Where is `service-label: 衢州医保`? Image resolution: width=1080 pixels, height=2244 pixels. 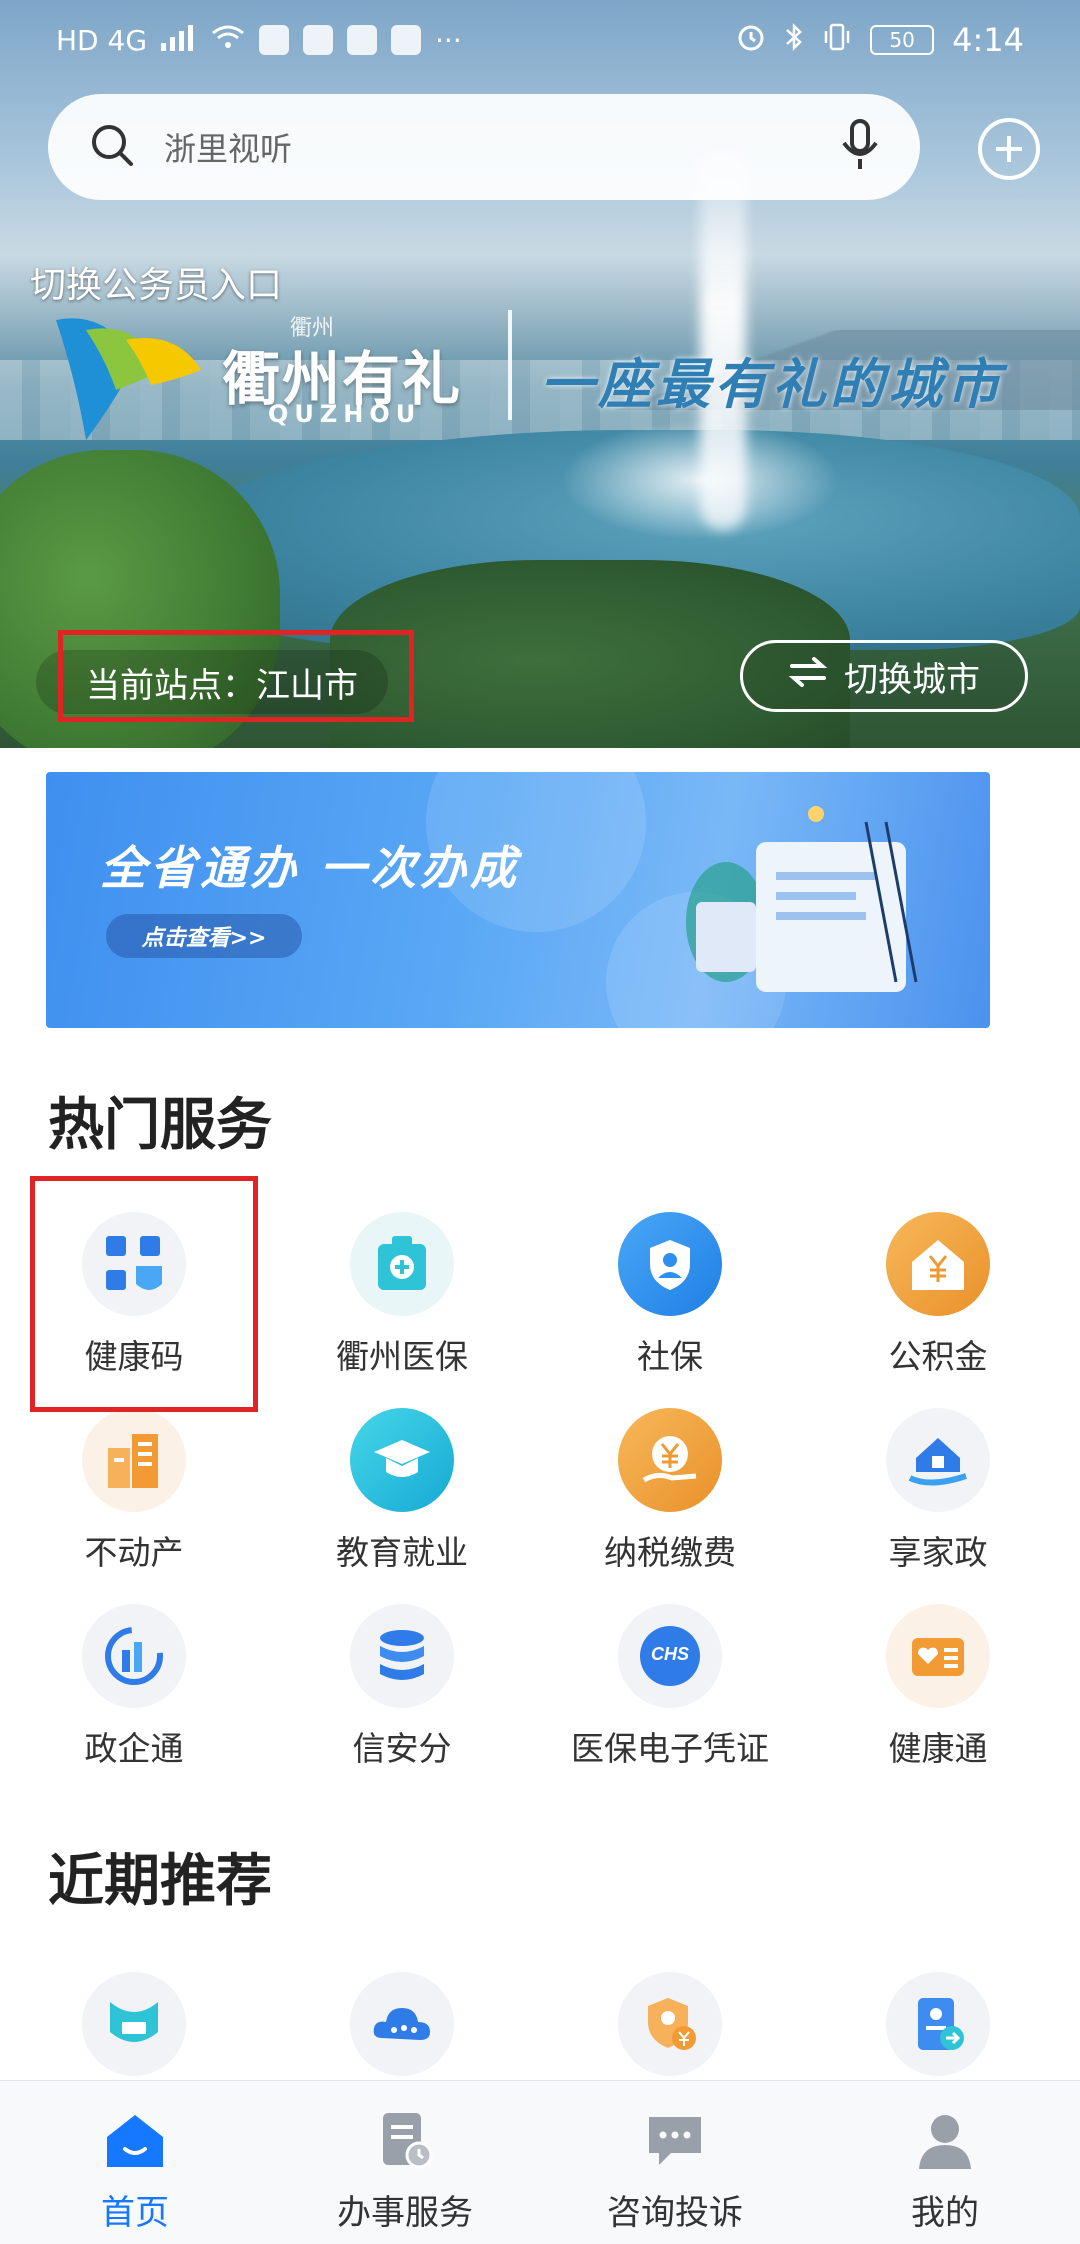 service-label: 衢州医保 is located at coordinates (402, 1356).